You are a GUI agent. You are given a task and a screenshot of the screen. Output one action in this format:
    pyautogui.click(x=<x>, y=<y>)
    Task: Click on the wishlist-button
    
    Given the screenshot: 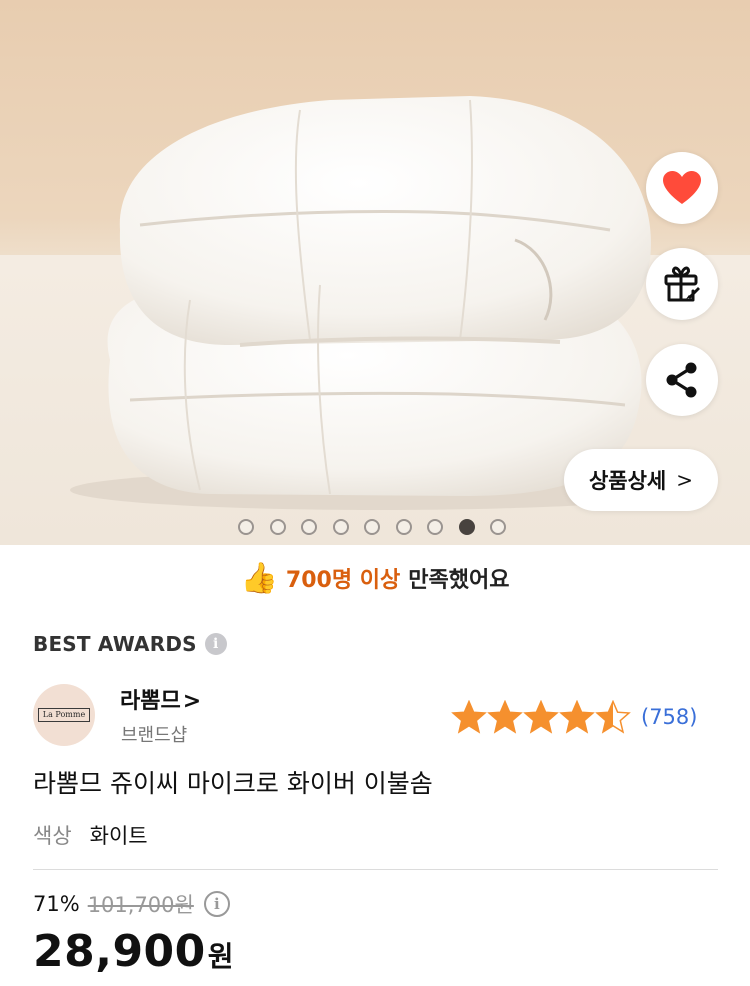 What is the action you would take?
    pyautogui.click(x=682, y=188)
    